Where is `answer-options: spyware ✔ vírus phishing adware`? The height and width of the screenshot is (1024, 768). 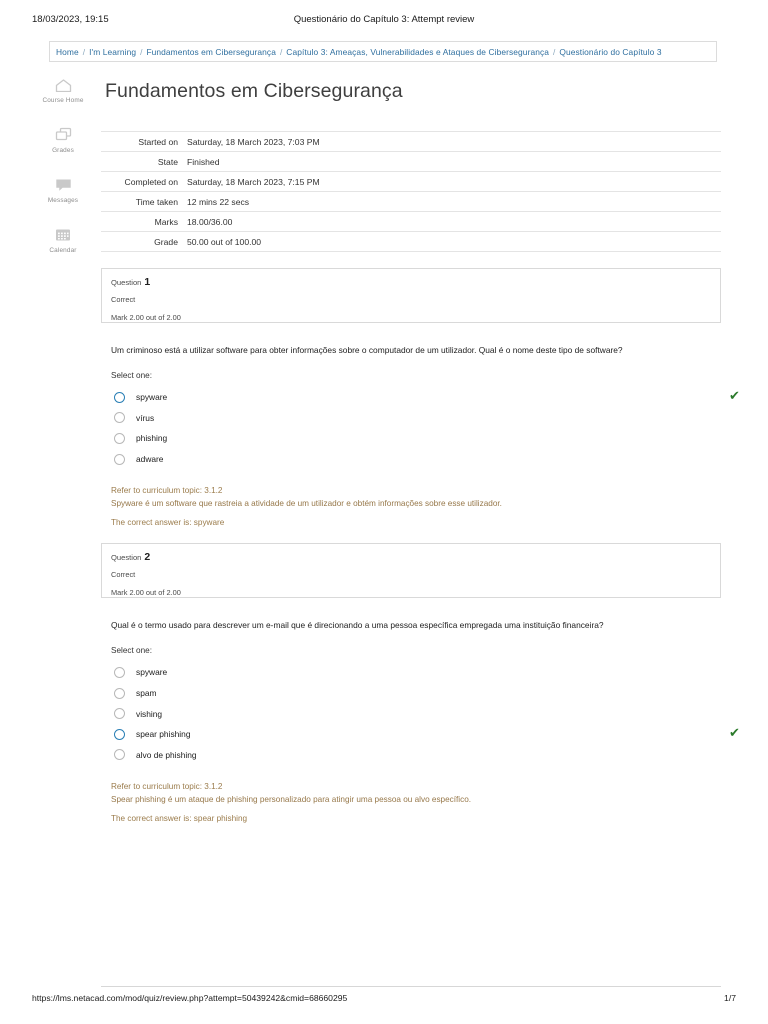
answer-options: spyware ✔ vírus phishing adware is located at coordinates (420, 428).